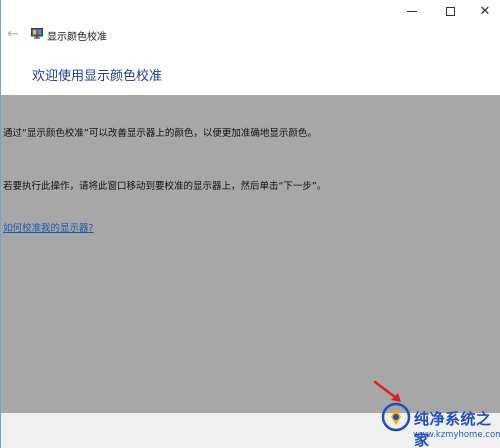  Describe the element at coordinates (387, 391) in the screenshot. I see `red-arrow-annotation-icon` at that location.